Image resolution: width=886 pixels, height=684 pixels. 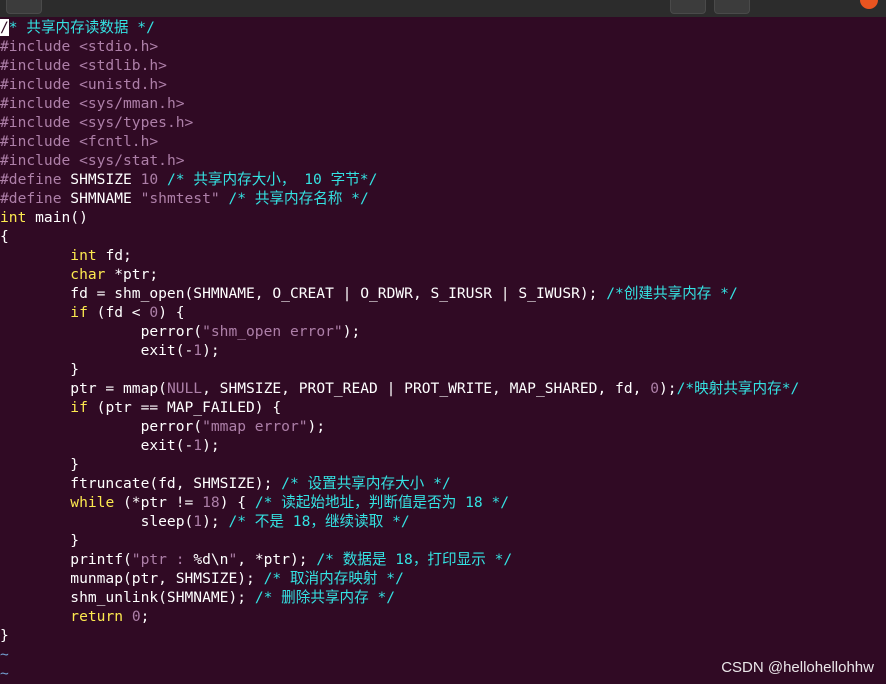 What do you see at coordinates (443, 160) in the screenshot?
I see `code-line: #include <sys/stat.h>` at bounding box center [443, 160].